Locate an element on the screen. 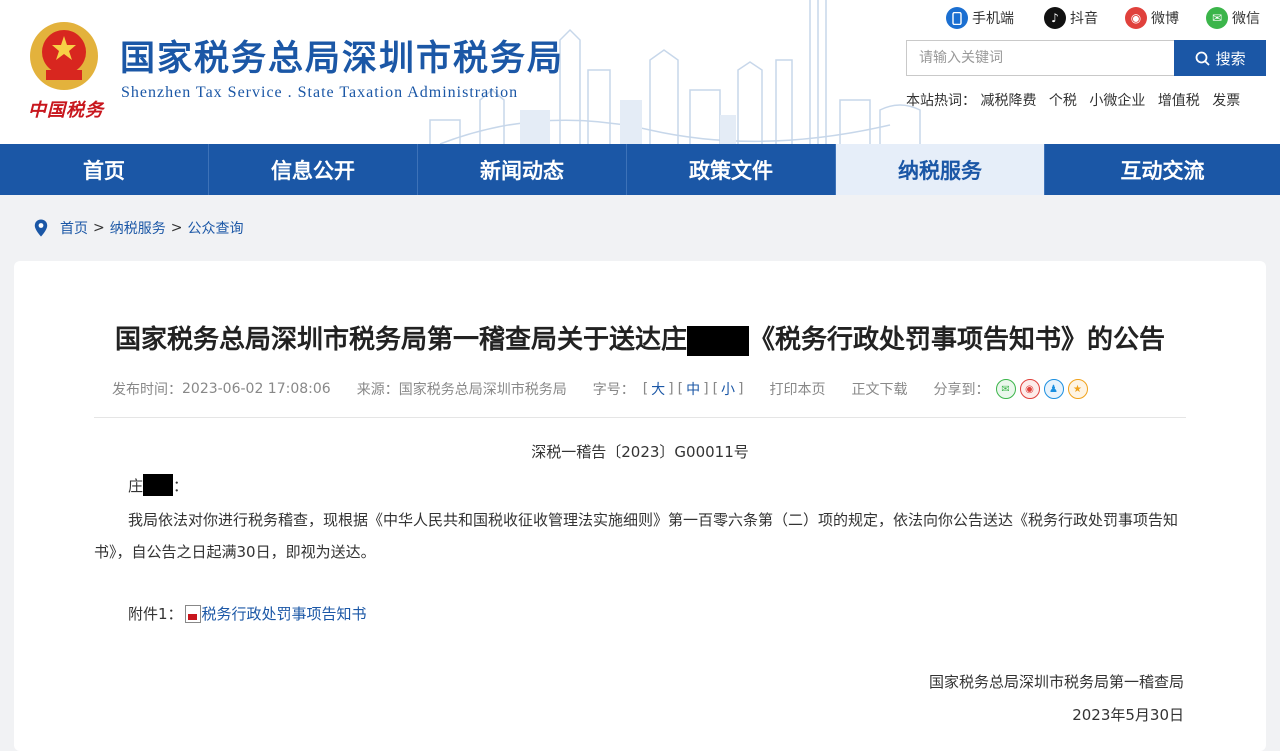 This screenshot has height=751, width=1280. publish-time: 2023-06-02 17:08:06 is located at coordinates (256, 389).